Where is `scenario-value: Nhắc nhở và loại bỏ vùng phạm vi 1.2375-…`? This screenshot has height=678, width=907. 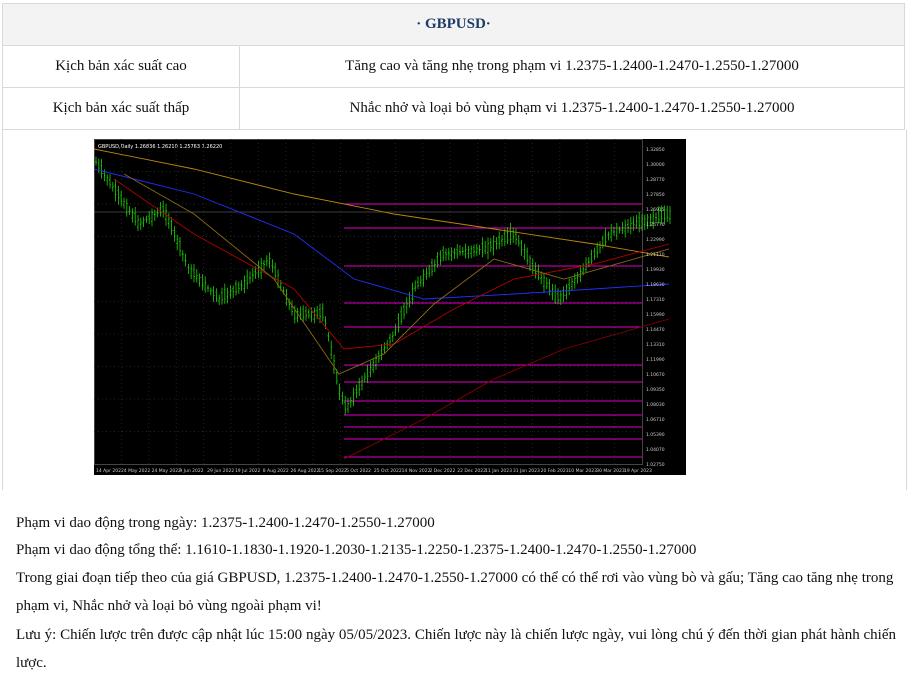
scenario-value: Nhắc nhở và loại bỏ vùng phạm vi 1.2375-… is located at coordinates (572, 108).